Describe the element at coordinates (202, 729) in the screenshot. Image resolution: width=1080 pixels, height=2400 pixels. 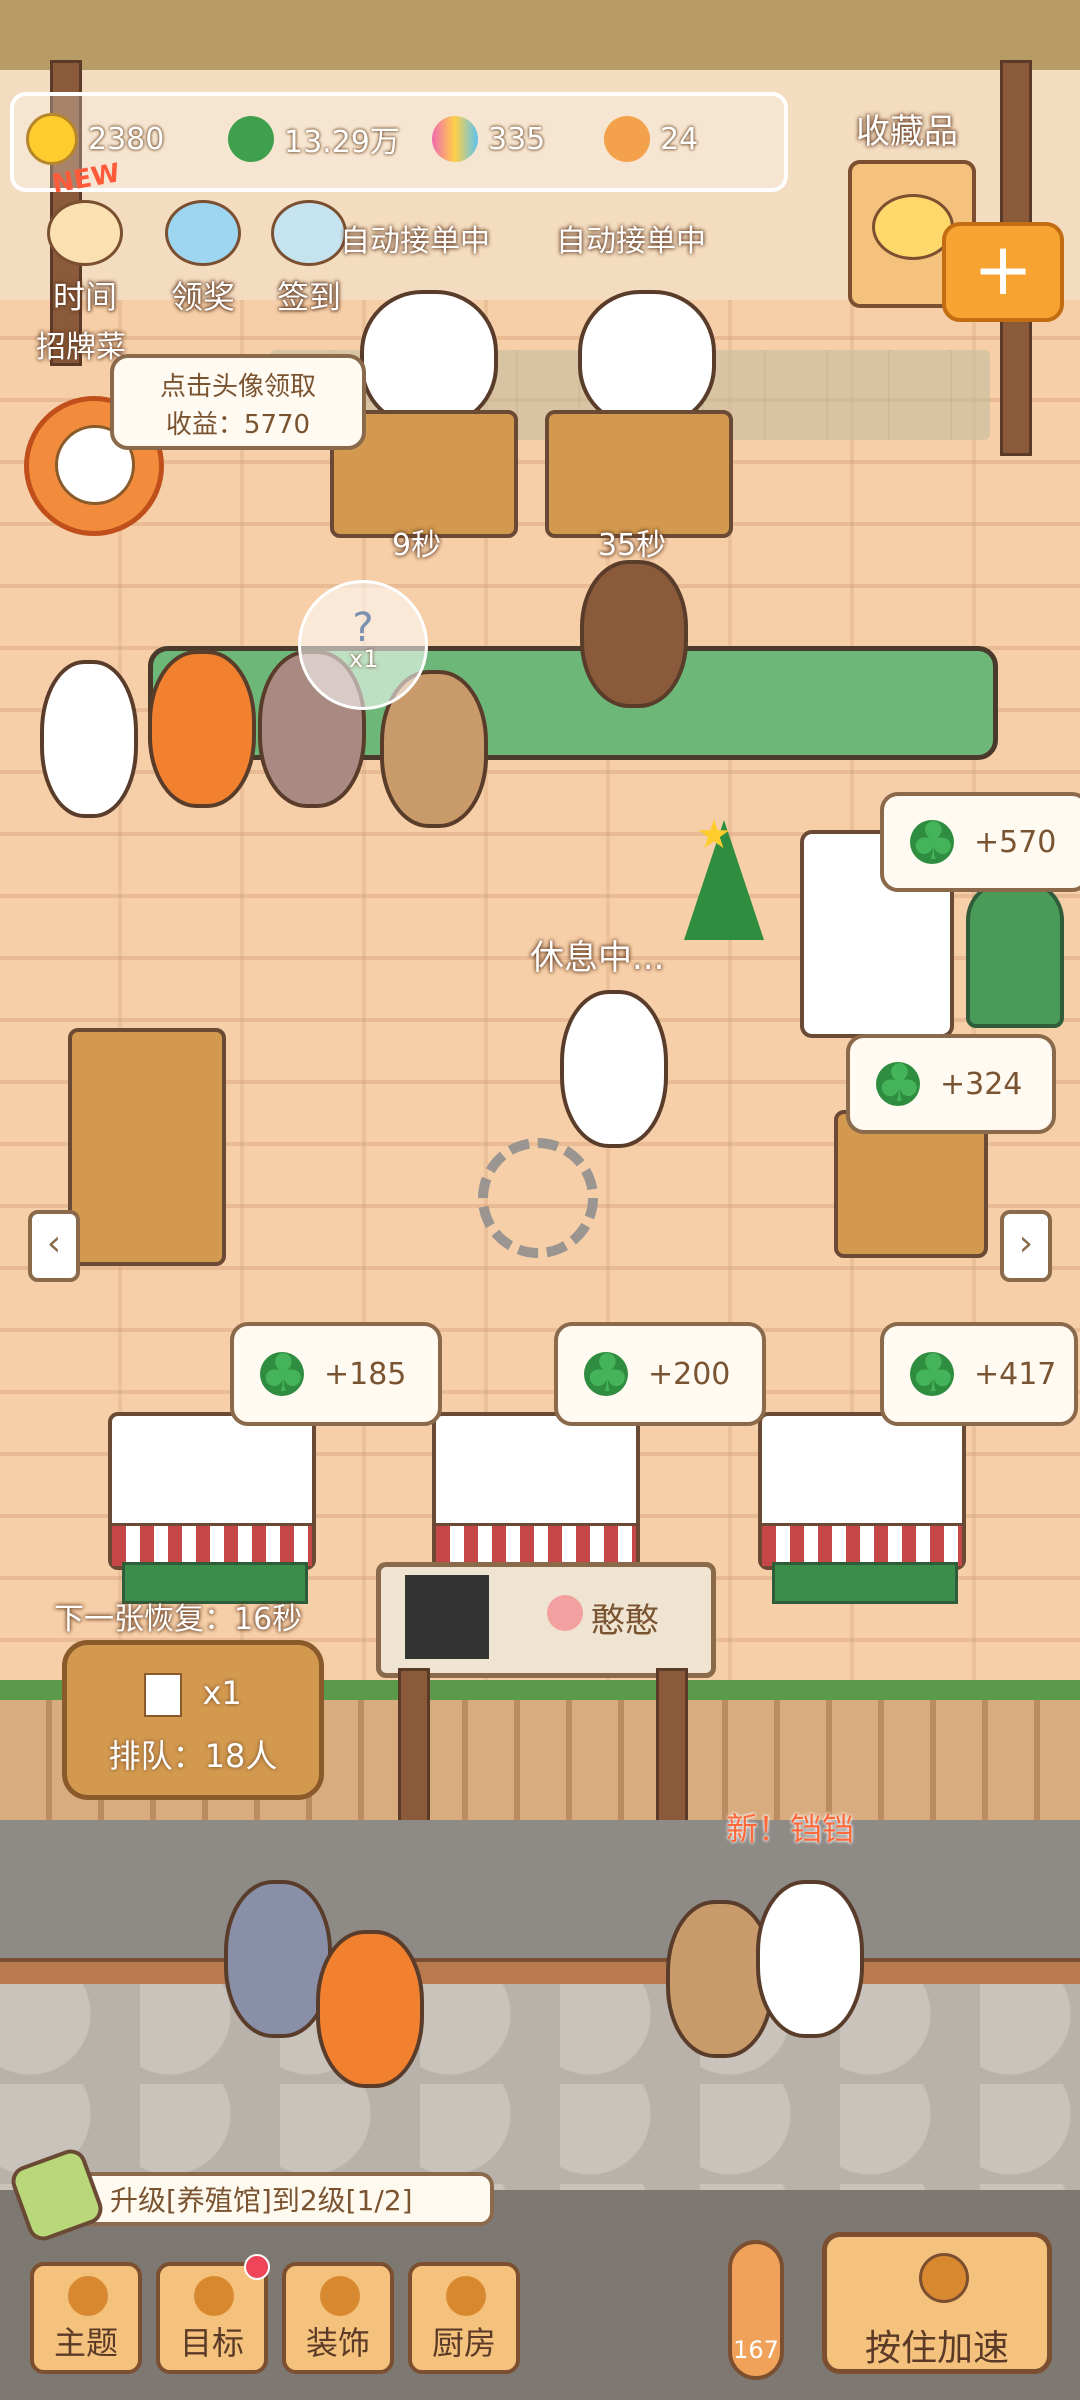
I see `fox-guest` at that location.